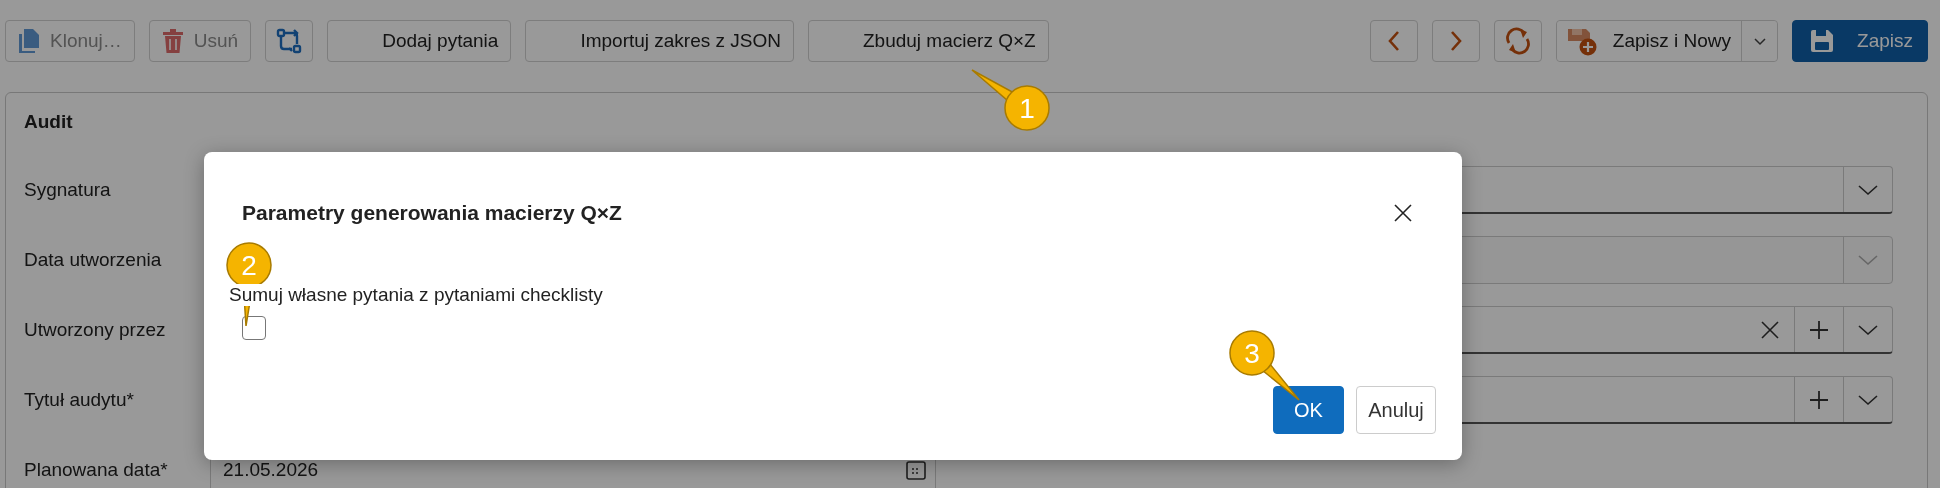 This screenshot has height=488, width=1940. What do you see at coordinates (659, 41) in the screenshot?
I see `toolbar-button: Importuj zakres z JSON` at bounding box center [659, 41].